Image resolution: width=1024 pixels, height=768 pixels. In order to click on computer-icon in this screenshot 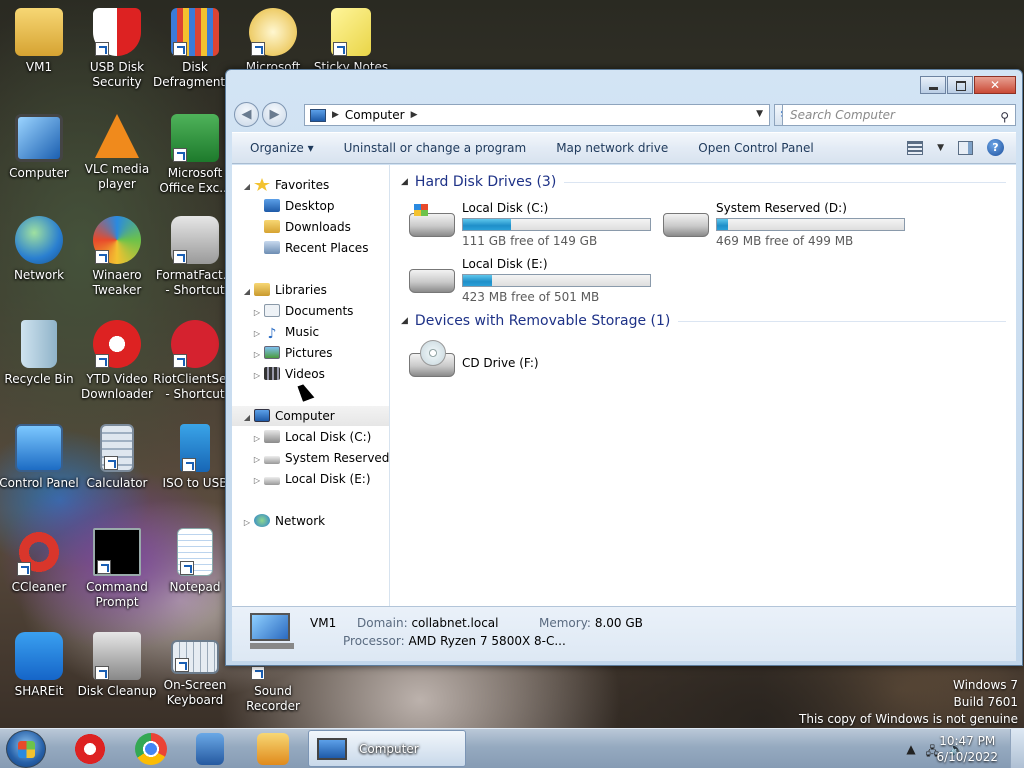, I will do `click(332, 748)`.